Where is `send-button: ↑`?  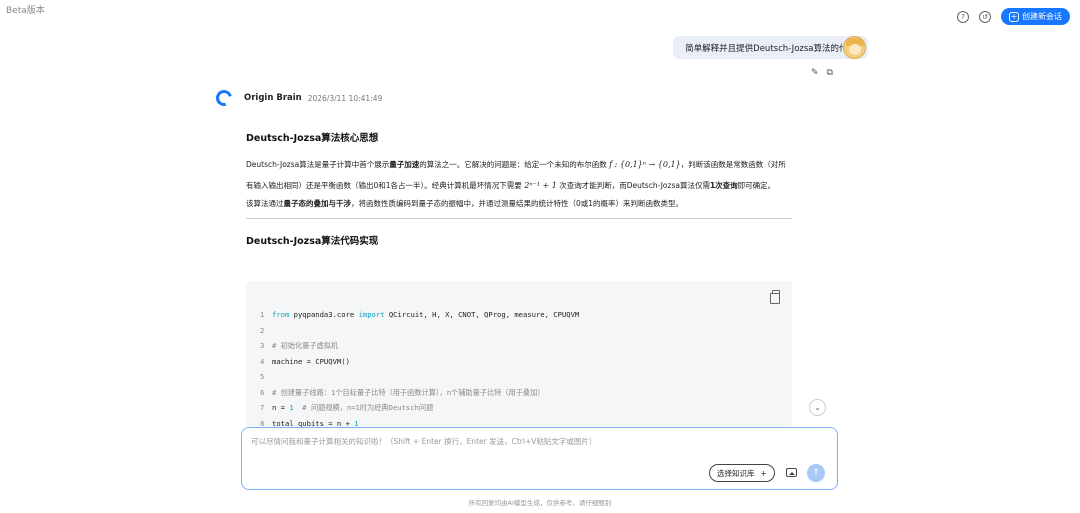 send-button: ↑ is located at coordinates (816, 473).